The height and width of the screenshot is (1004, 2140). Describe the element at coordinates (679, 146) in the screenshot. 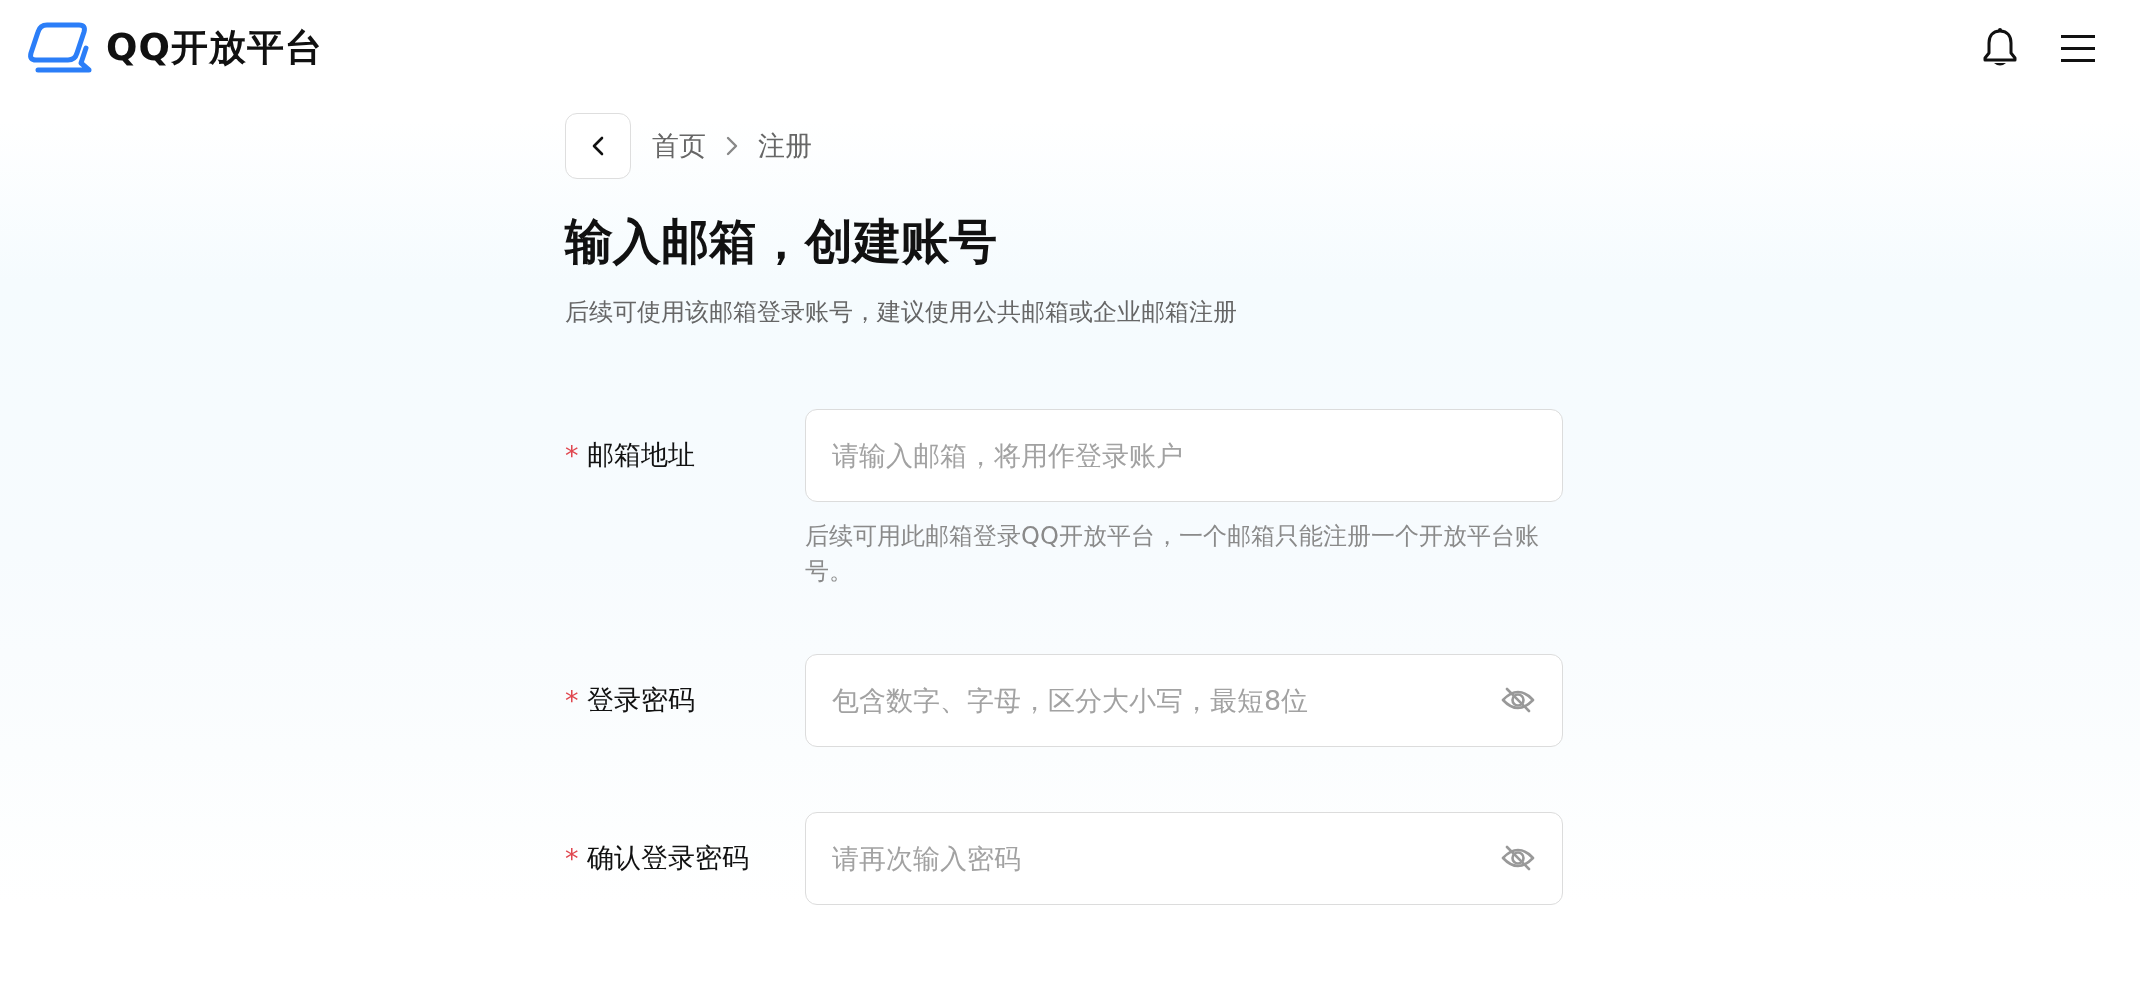

I see `breadcrumb-link: 首页` at that location.